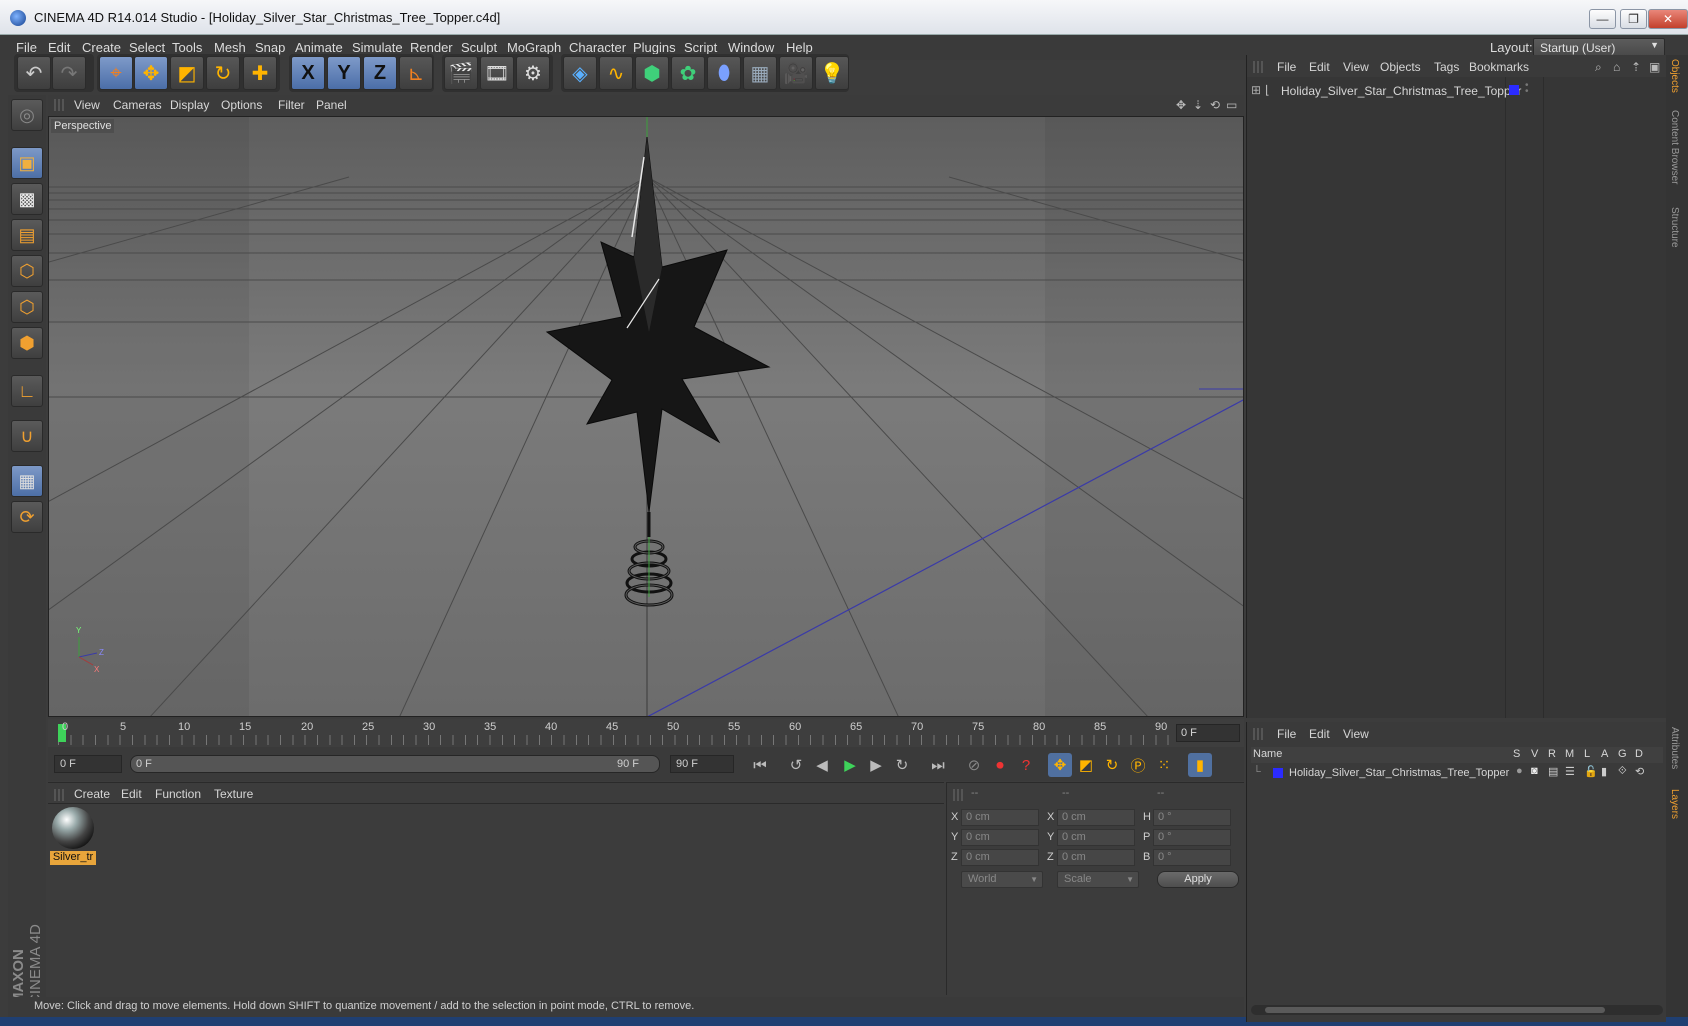 Image resolution: width=1688 pixels, height=1026 pixels. Describe the element at coordinates (73, 835) in the screenshot. I see `material-item: Silver_tr` at that location.